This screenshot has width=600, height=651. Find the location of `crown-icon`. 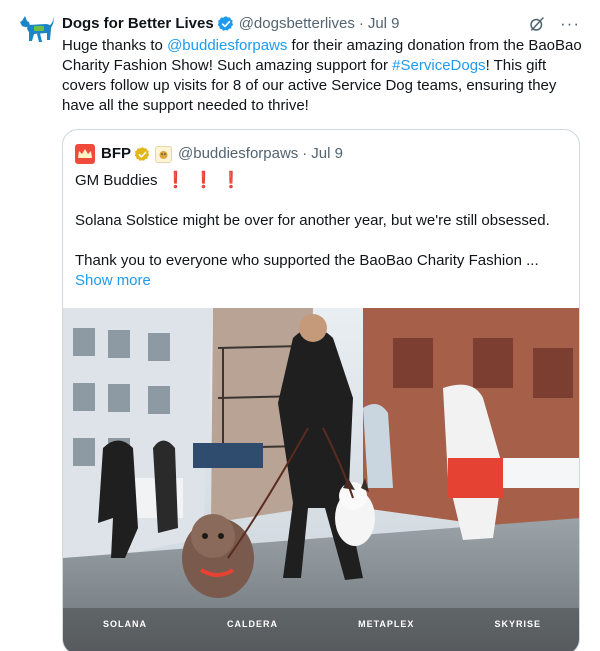

crown-icon is located at coordinates (85, 153).